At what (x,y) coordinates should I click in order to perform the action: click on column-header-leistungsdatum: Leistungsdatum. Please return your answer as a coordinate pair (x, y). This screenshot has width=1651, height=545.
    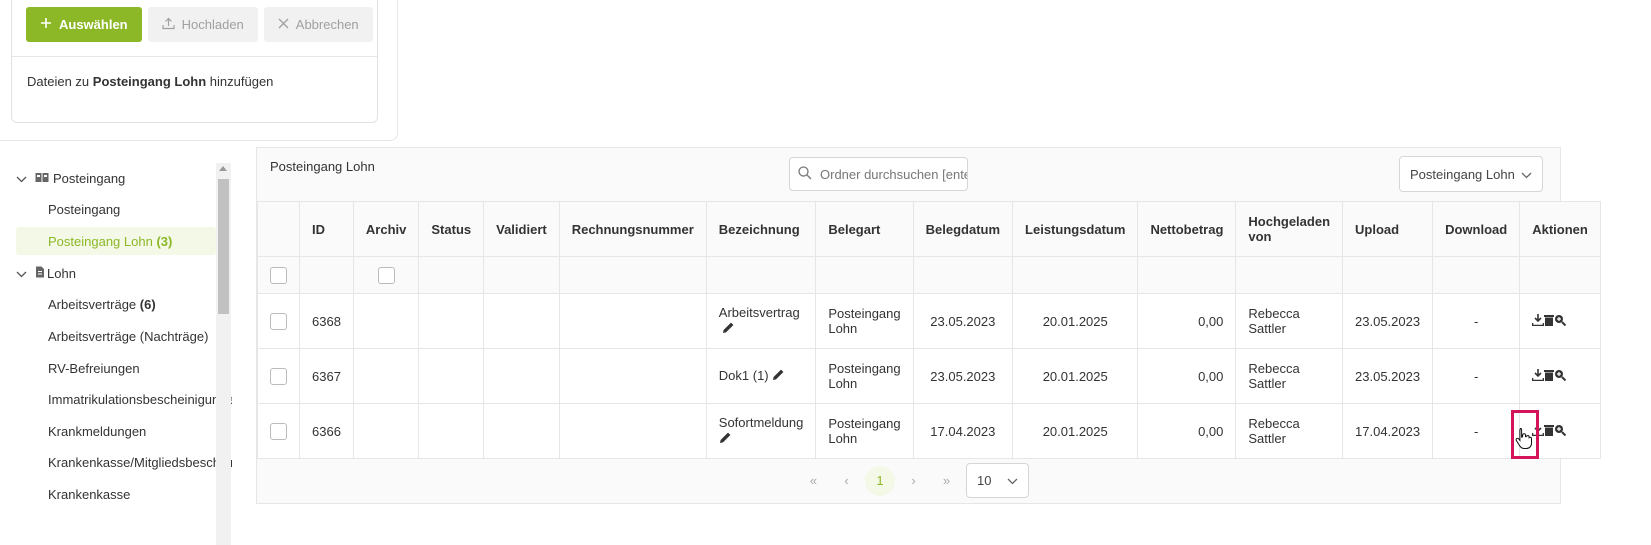
    Looking at the image, I should click on (1075, 229).